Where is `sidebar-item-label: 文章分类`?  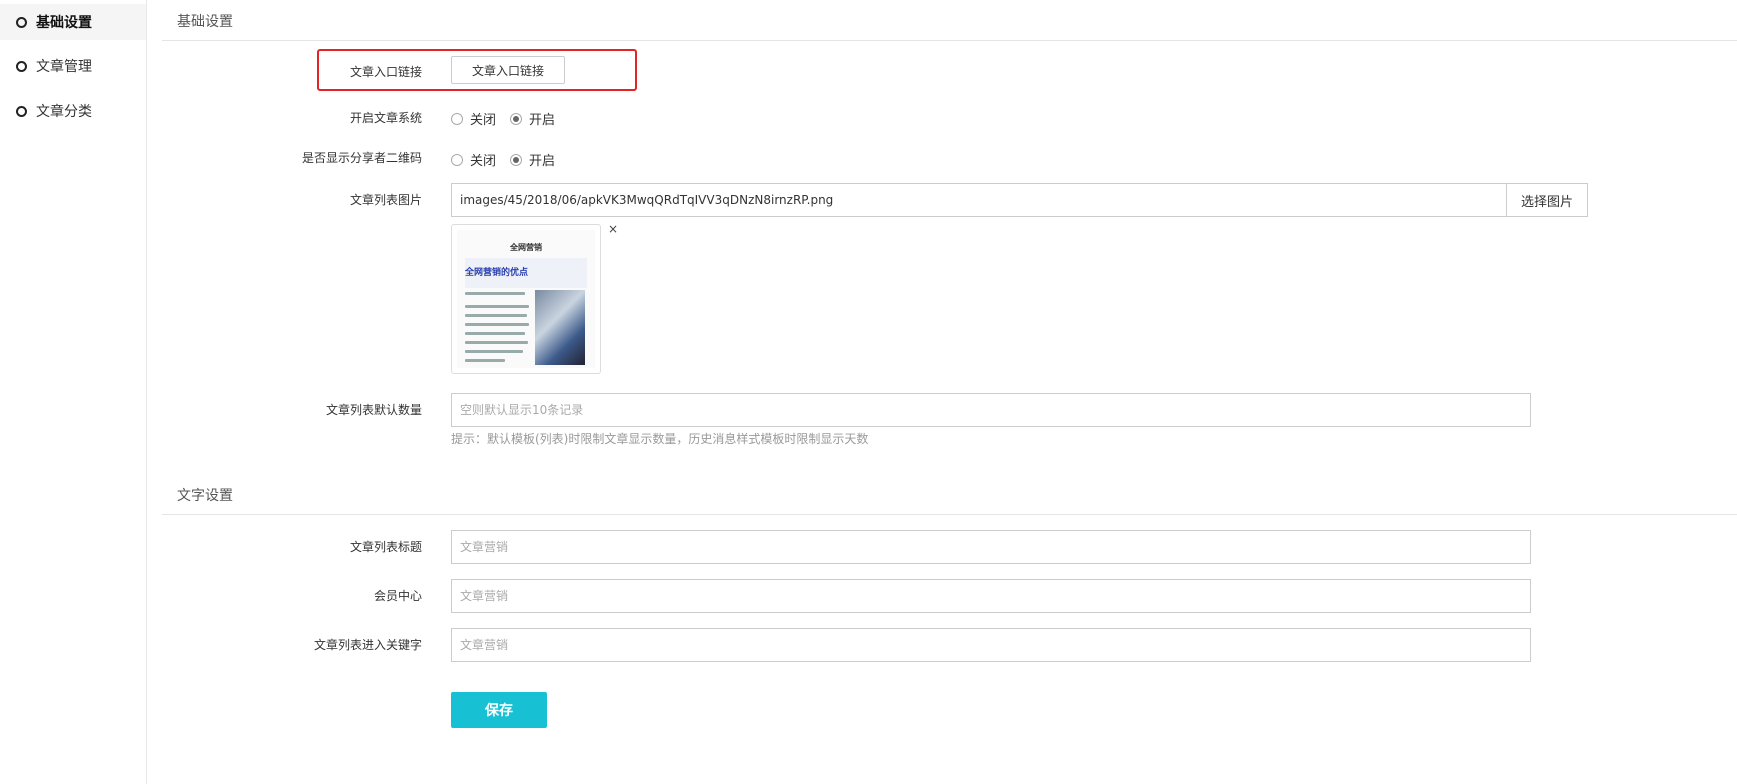 sidebar-item-label: 文章分类 is located at coordinates (64, 112).